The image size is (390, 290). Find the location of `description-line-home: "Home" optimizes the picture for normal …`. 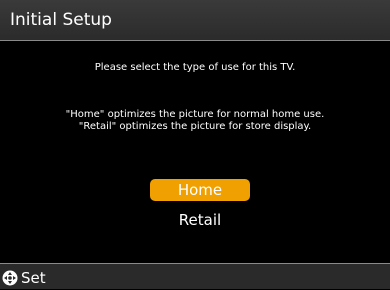

description-line-home: "Home" optimizes the picture for normal … is located at coordinates (195, 114).